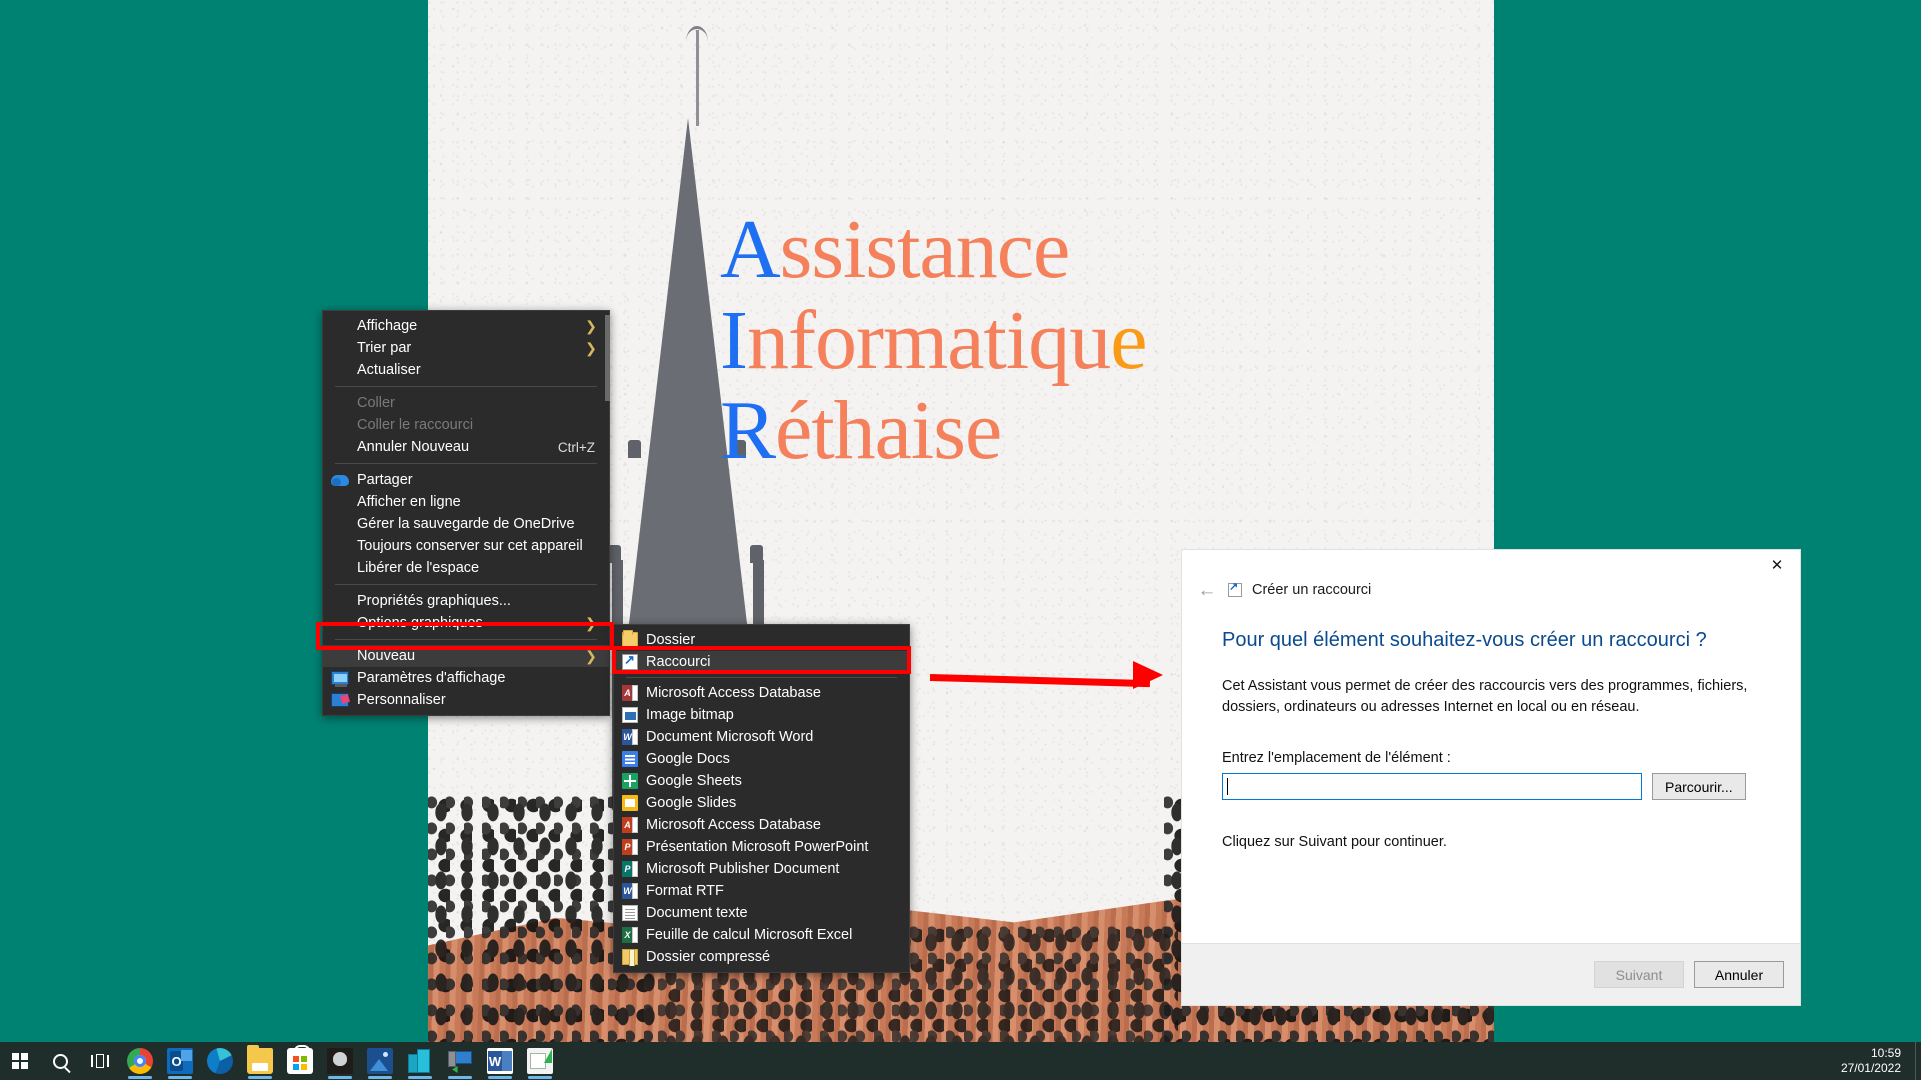 The image size is (1921, 1080). Describe the element at coordinates (761, 662) in the screenshot. I see `submenu-item-raccourci: Raccourci` at that location.